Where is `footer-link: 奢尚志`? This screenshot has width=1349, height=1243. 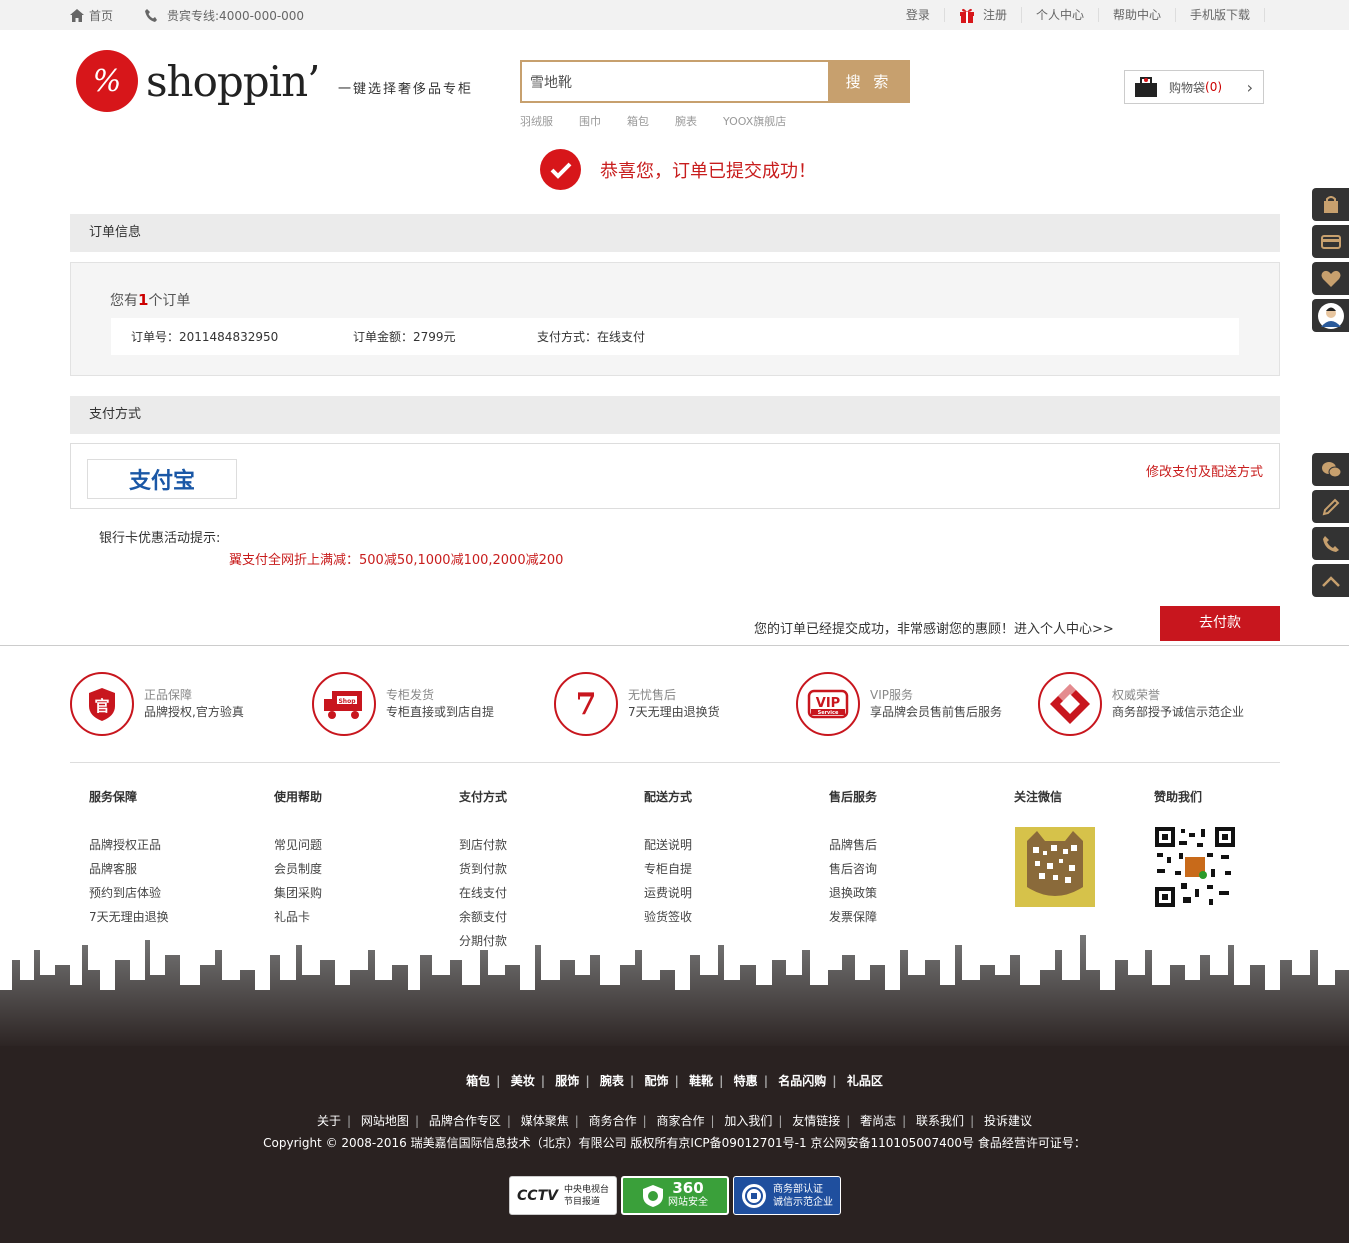 footer-link: 奢尚志 is located at coordinates (878, 1121).